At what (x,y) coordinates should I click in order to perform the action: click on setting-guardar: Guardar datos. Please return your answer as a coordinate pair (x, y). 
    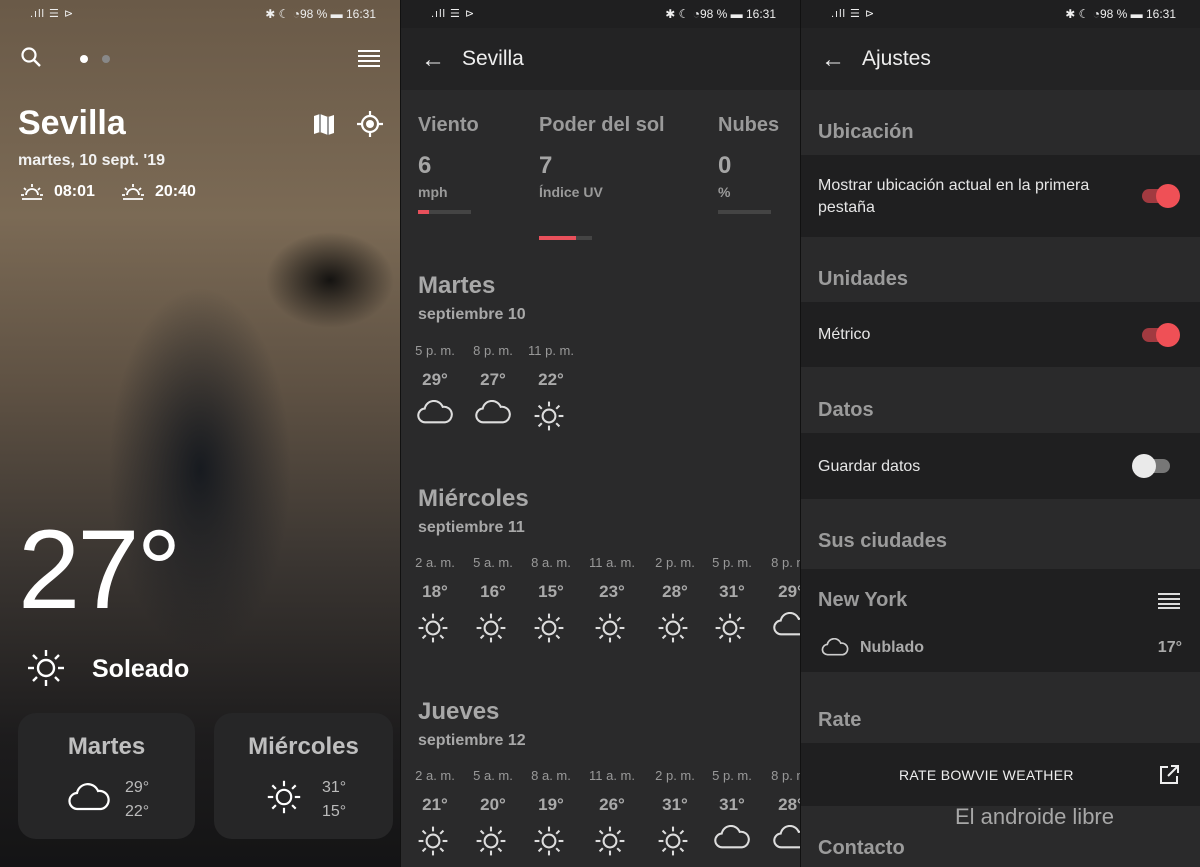
    Looking at the image, I should click on (1000, 466).